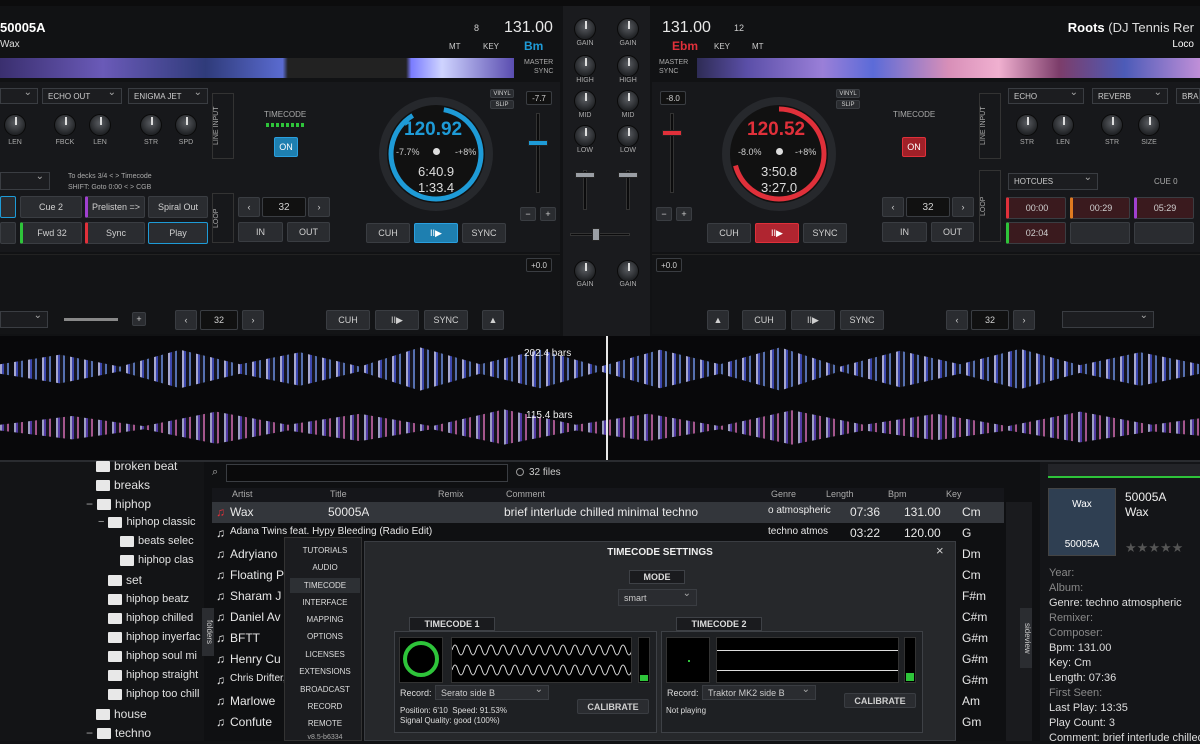  I want to click on left-mt-button: MT, so click(455, 46).